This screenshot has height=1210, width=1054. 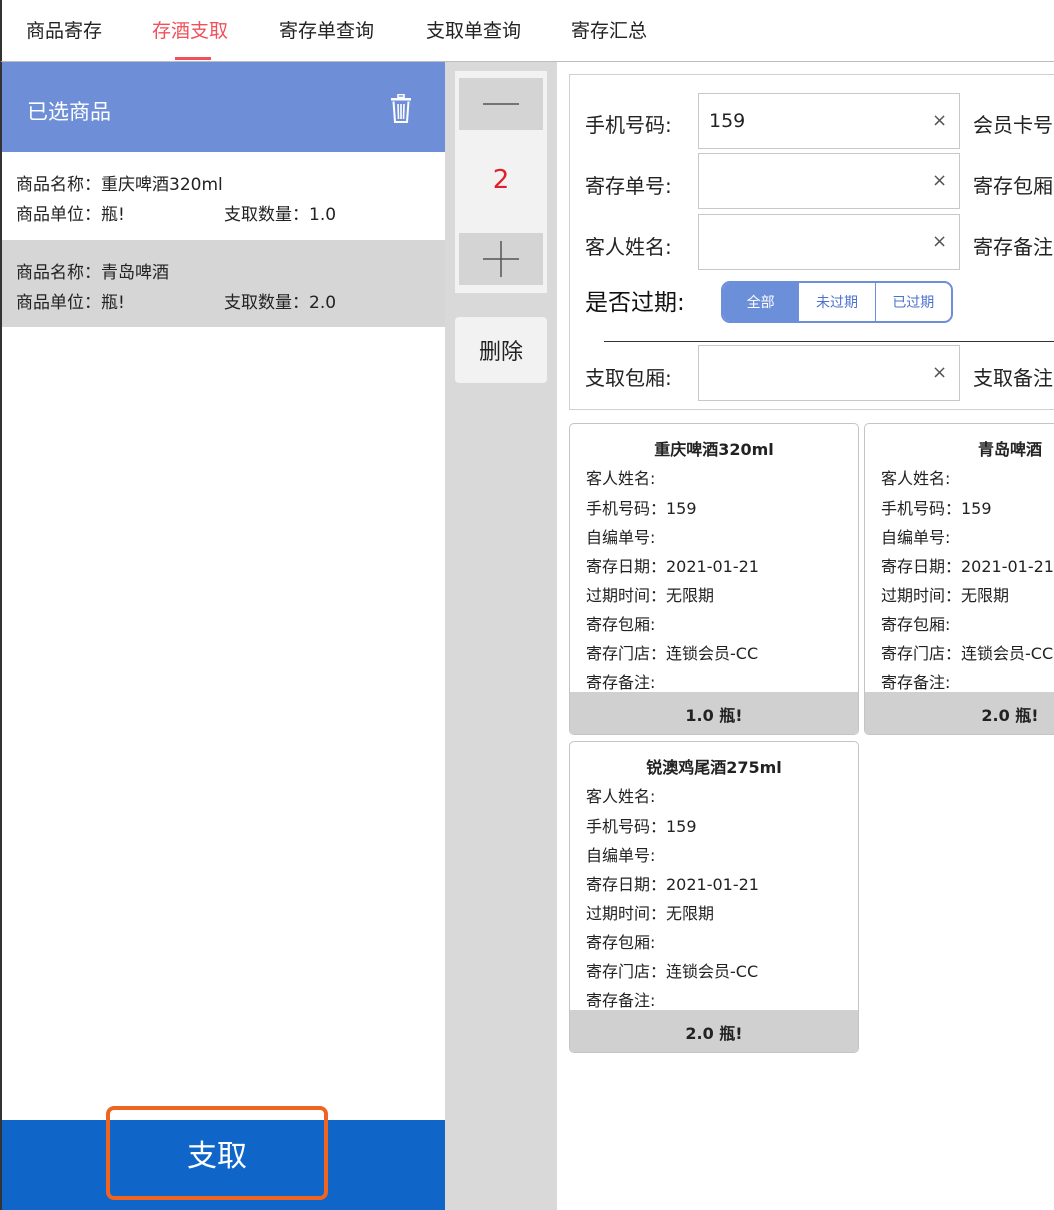 I want to click on card-title: 锐澳鸡尾酒275ml, so click(x=714, y=767).